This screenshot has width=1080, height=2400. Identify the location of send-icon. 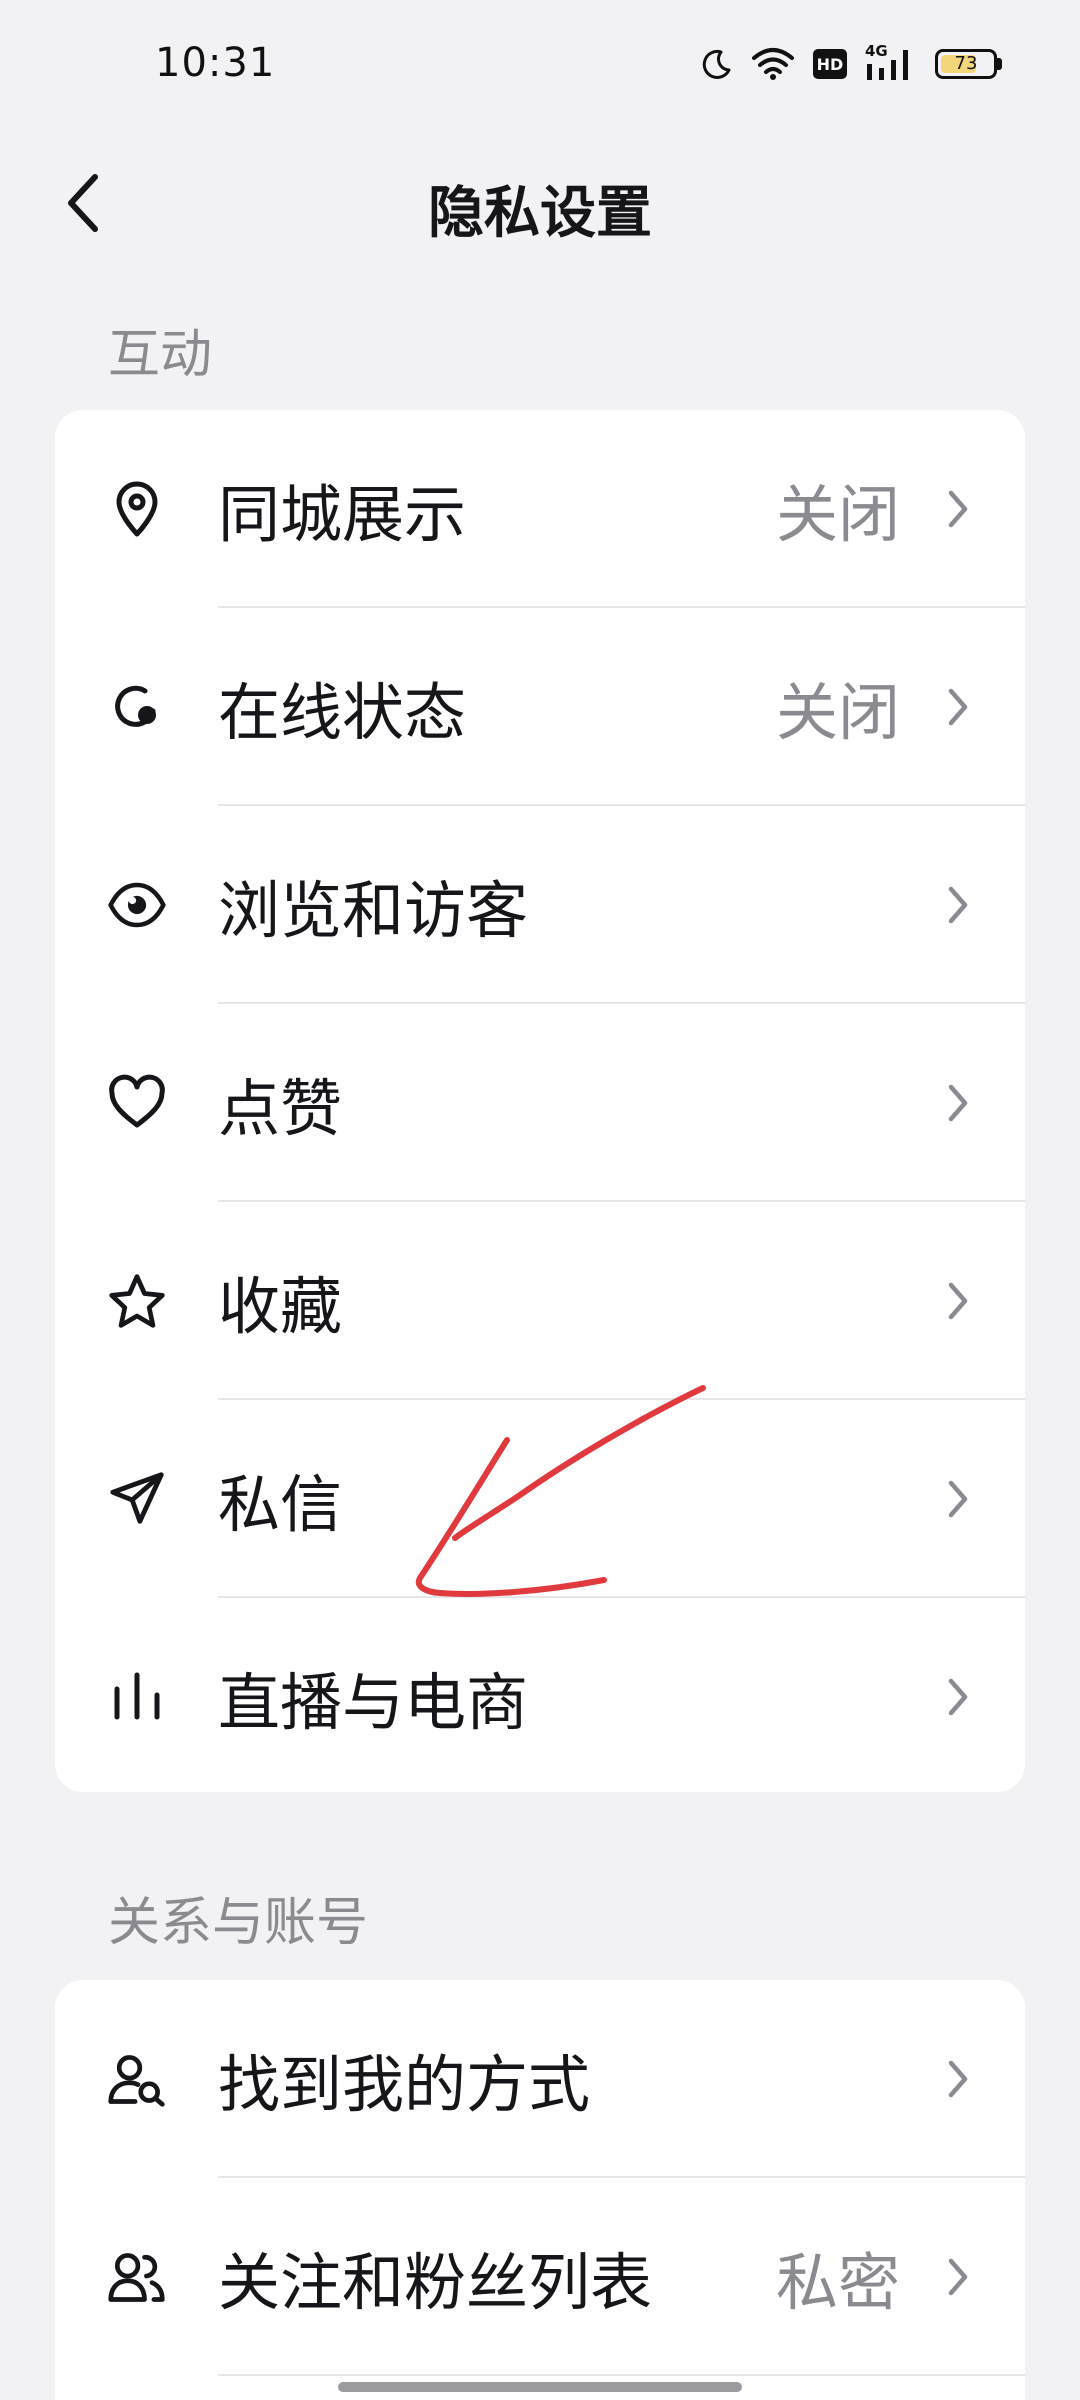
(137, 1499).